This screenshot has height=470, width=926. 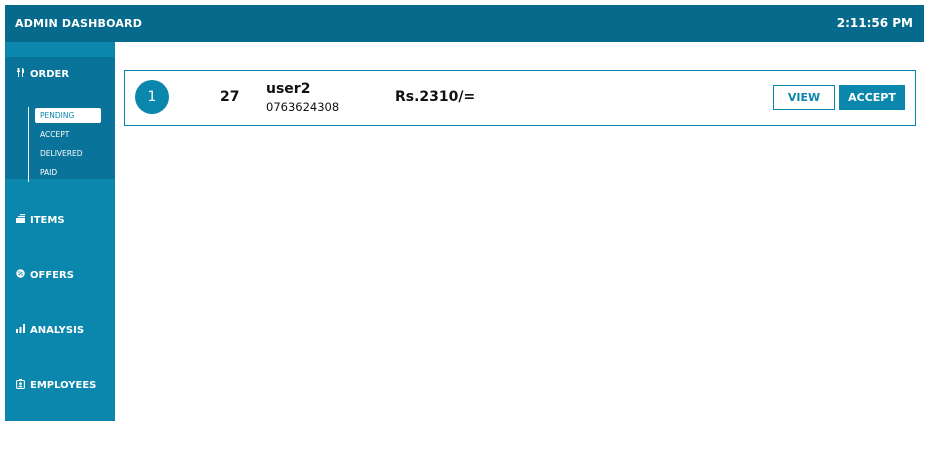 I want to click on customer-phone: 0763624308, so click(x=303, y=107).